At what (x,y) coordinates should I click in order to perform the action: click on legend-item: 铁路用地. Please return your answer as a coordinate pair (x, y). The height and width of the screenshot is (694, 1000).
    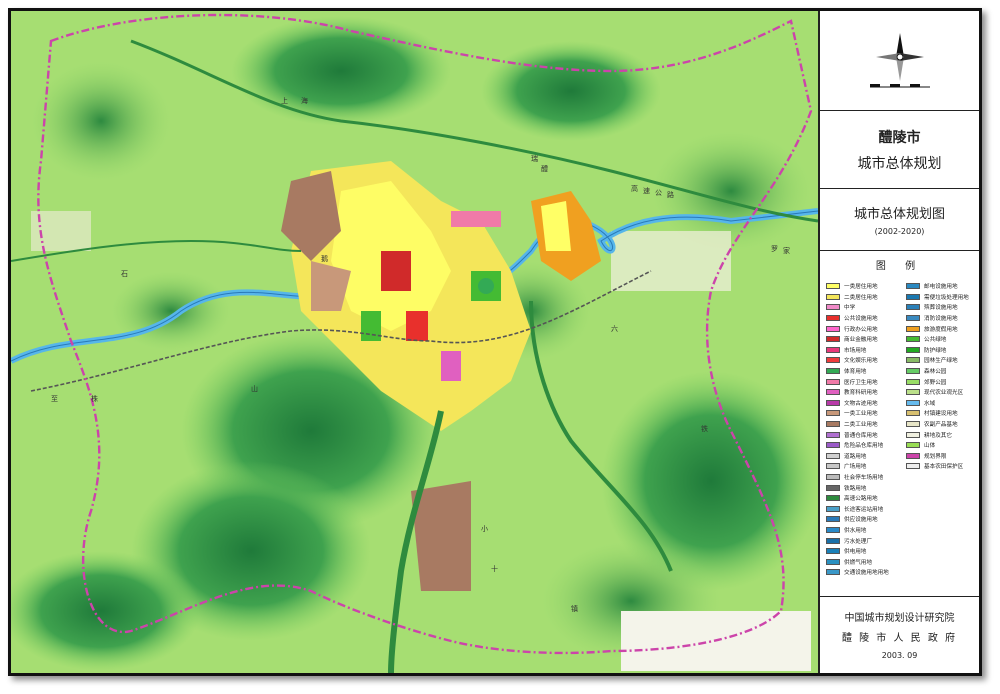
    Looking at the image, I should click on (865, 487).